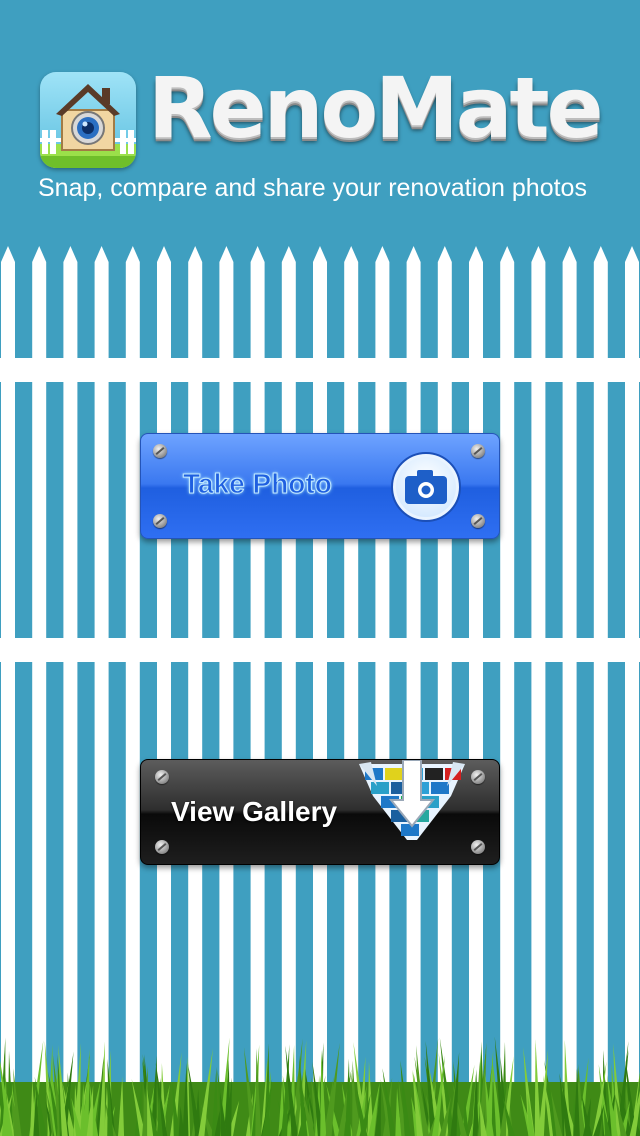 The image size is (640, 1136). Describe the element at coordinates (254, 811) in the screenshot. I see `view-gallery-label: View Gallery` at that location.